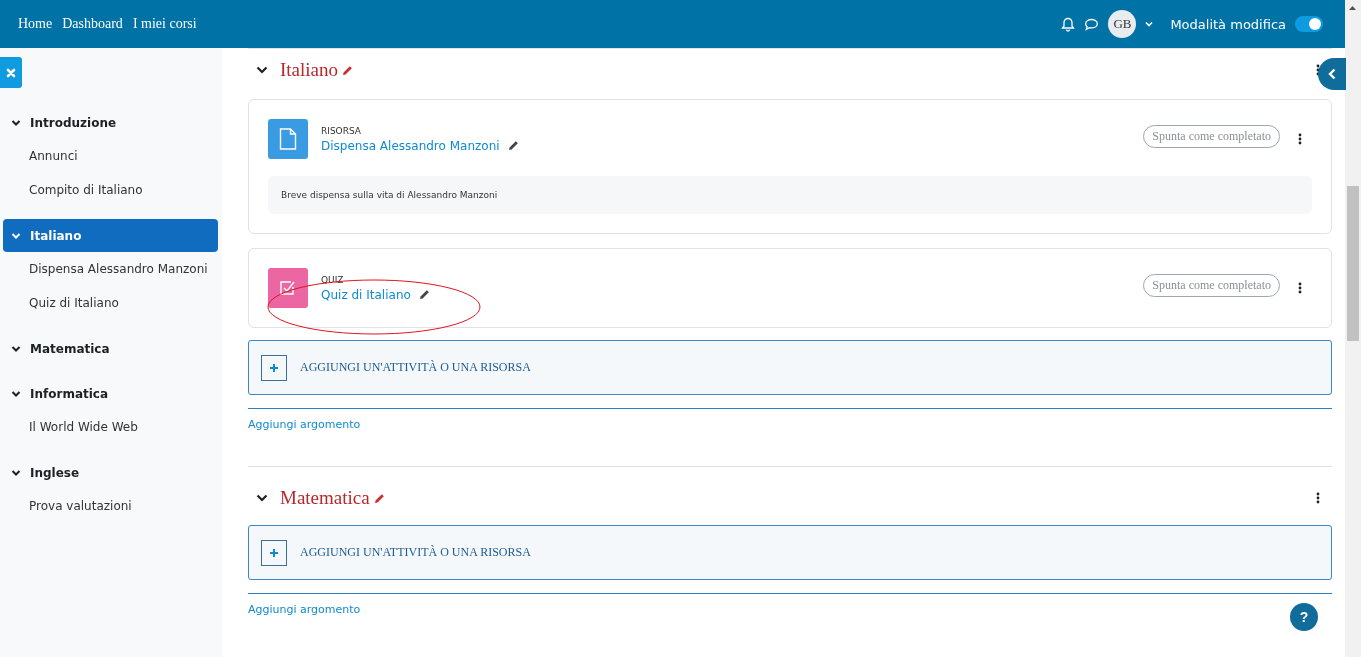 The width and height of the screenshot is (1361, 657). What do you see at coordinates (110, 235) in the screenshot?
I see `course-index-section: Italiano` at bounding box center [110, 235].